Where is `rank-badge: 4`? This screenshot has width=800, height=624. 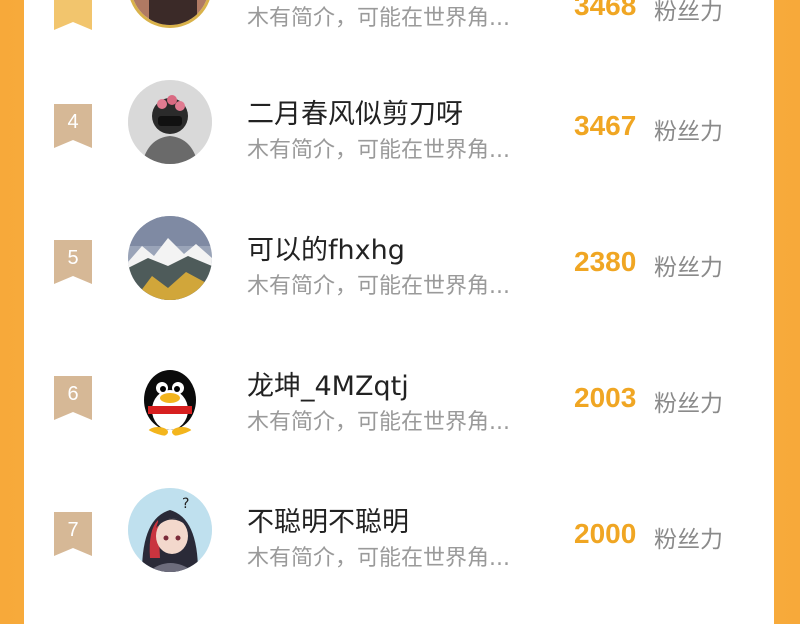 rank-badge: 4 is located at coordinates (73, 126).